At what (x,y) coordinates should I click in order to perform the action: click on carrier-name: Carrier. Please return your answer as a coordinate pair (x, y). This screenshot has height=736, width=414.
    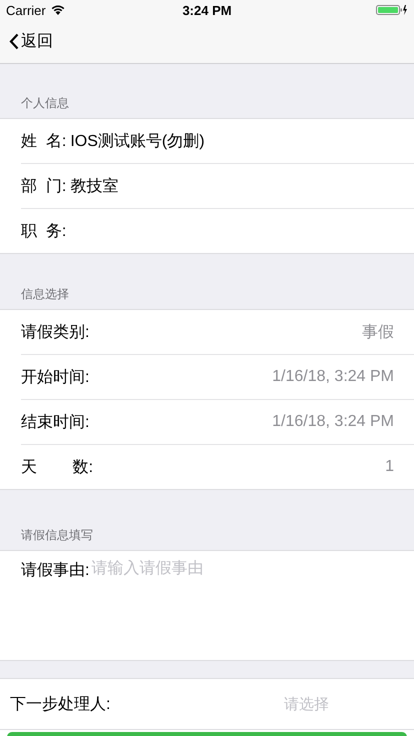
    Looking at the image, I should click on (26, 10).